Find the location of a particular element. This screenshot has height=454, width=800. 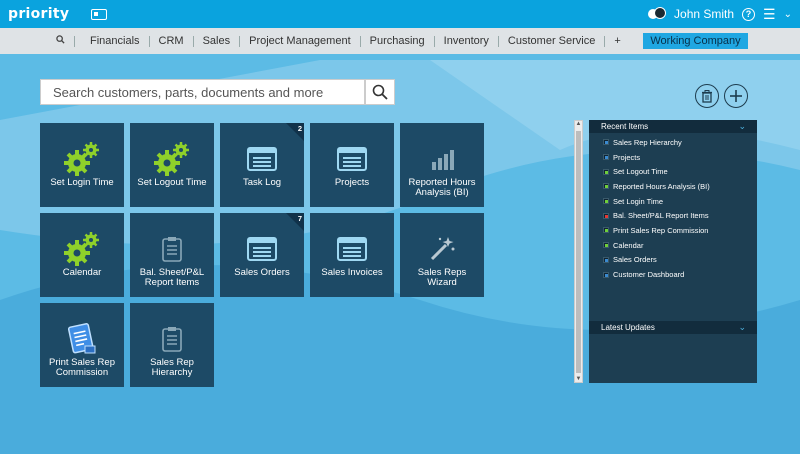

wand-icon is located at coordinates (442, 249).